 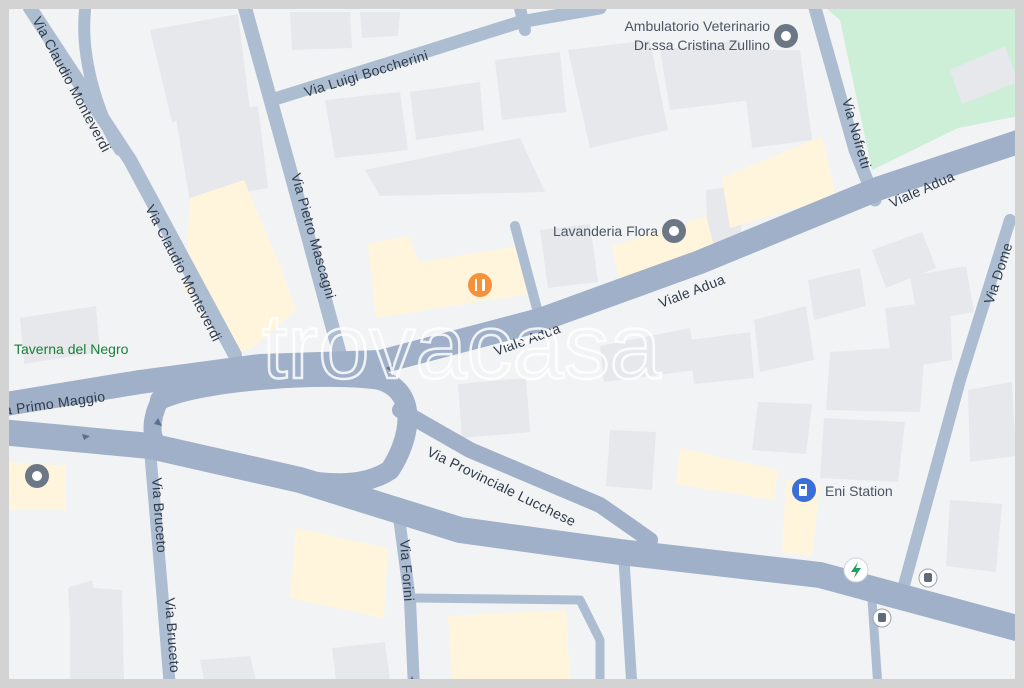 What do you see at coordinates (859, 491) in the screenshot?
I see `poi-label-eni: Eni Station` at bounding box center [859, 491].